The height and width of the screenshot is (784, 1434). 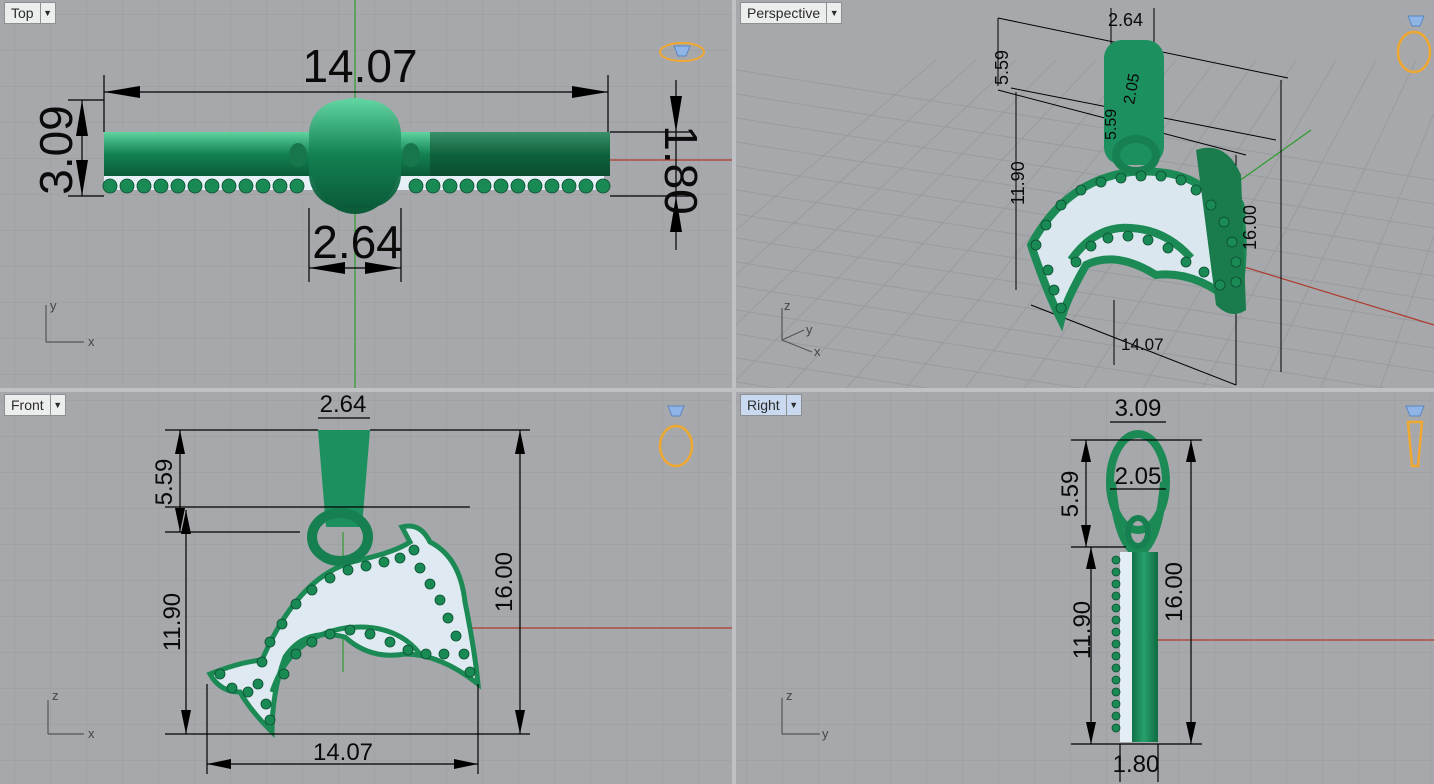 I want to click on viewport-tab-right: Right ▼, so click(x=771, y=405).